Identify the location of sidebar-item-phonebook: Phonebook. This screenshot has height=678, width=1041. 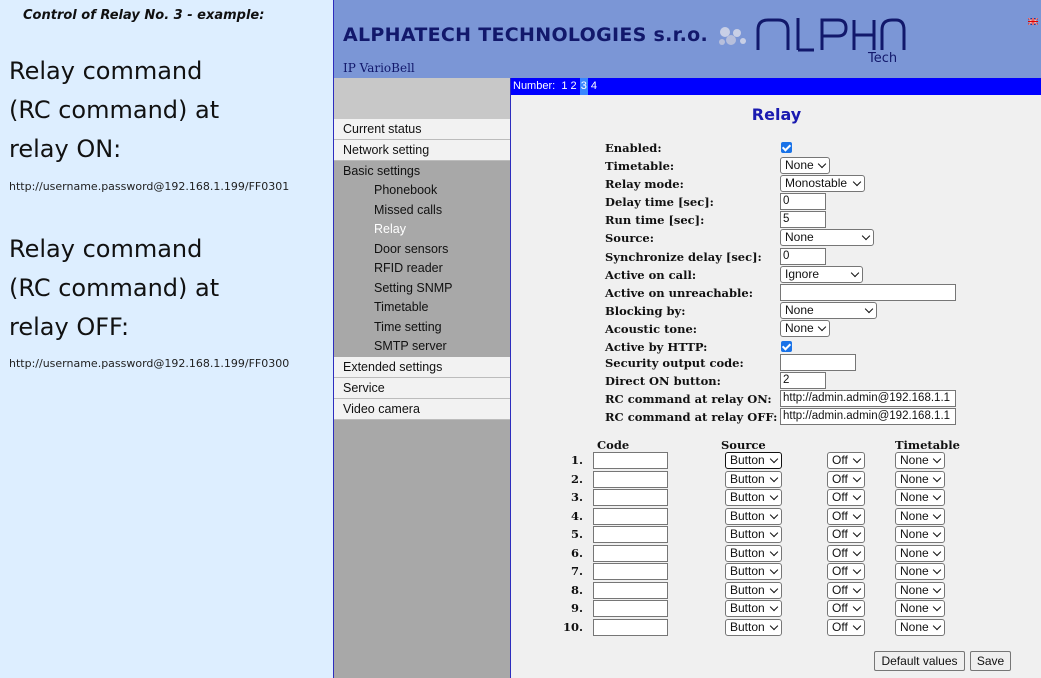
(422, 191).